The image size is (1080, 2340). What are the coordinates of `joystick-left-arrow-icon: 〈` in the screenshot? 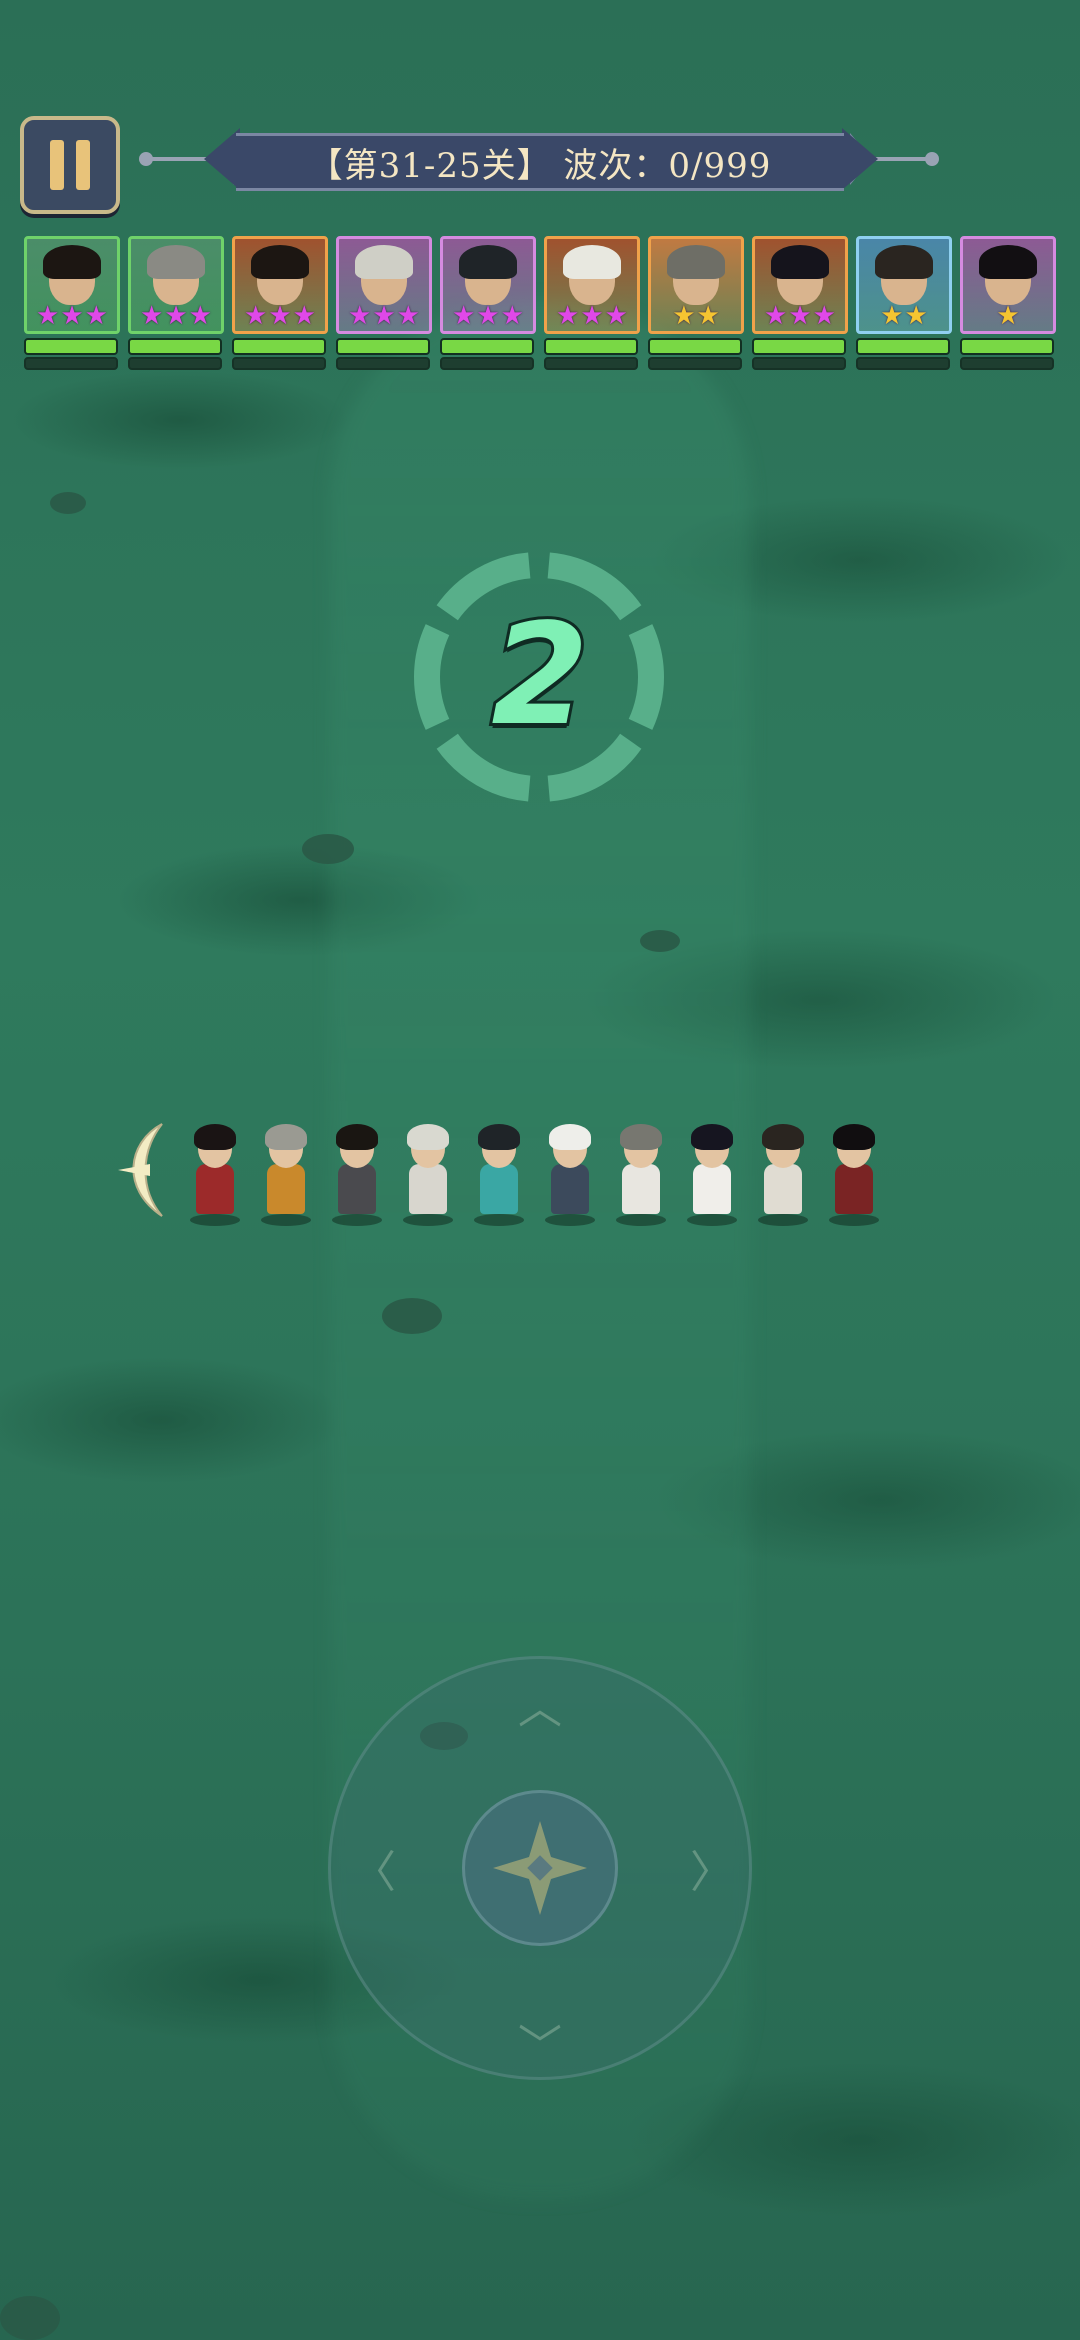 It's located at (374, 1872).